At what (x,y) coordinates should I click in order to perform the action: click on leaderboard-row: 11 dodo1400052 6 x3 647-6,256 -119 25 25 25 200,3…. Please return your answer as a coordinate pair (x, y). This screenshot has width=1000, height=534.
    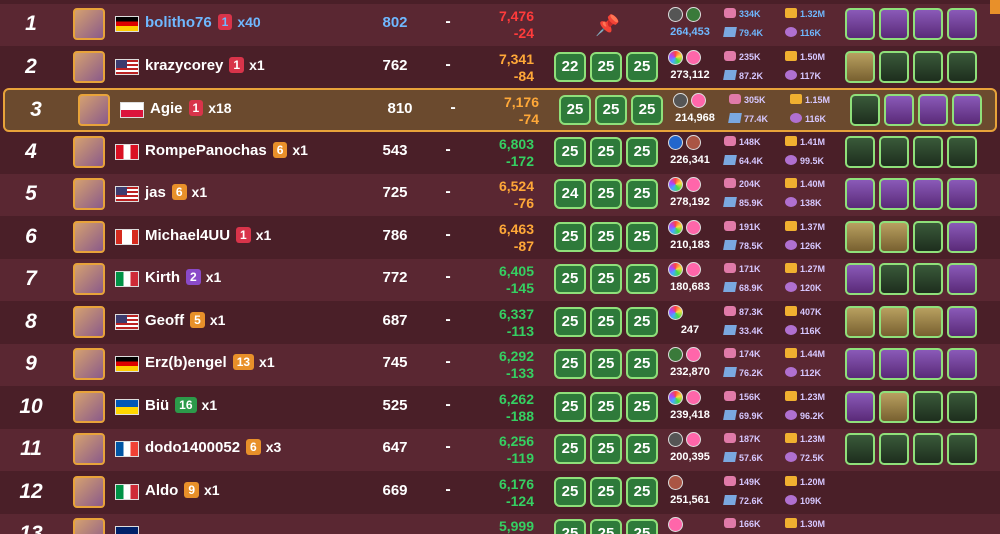
    Looking at the image, I should click on (500, 450).